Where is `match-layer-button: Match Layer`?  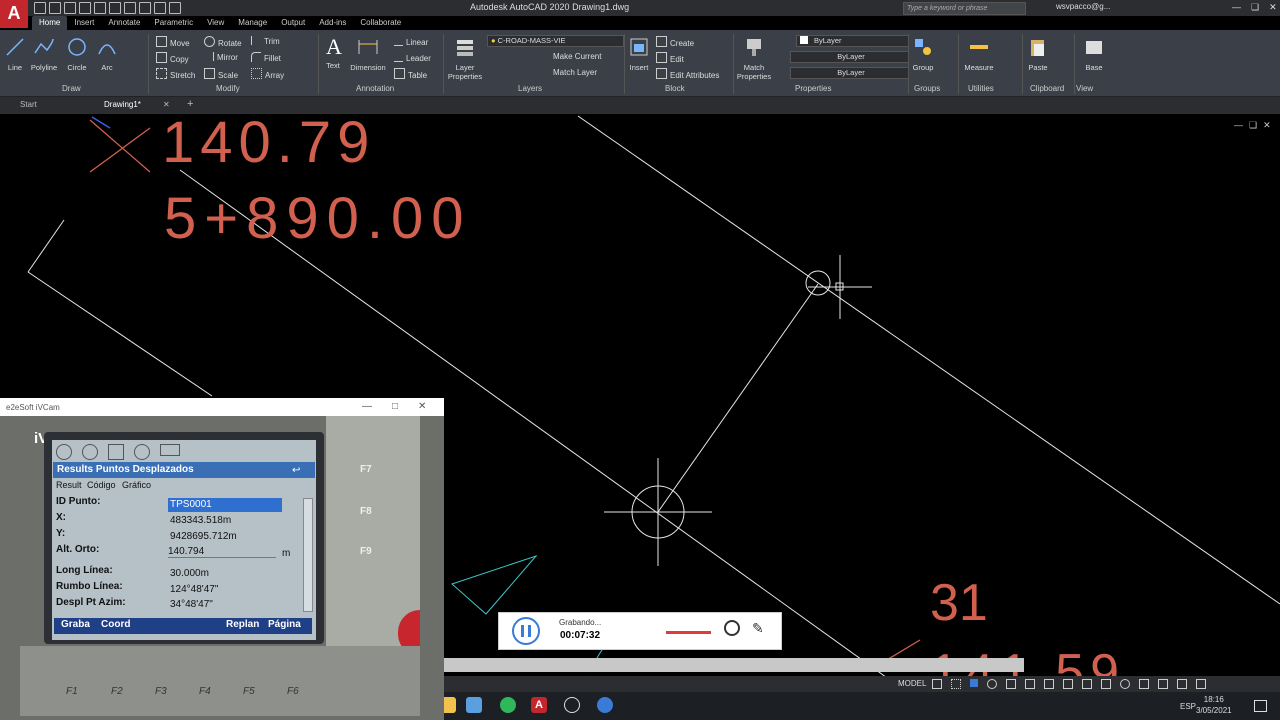 match-layer-button: Match Layer is located at coordinates (575, 72).